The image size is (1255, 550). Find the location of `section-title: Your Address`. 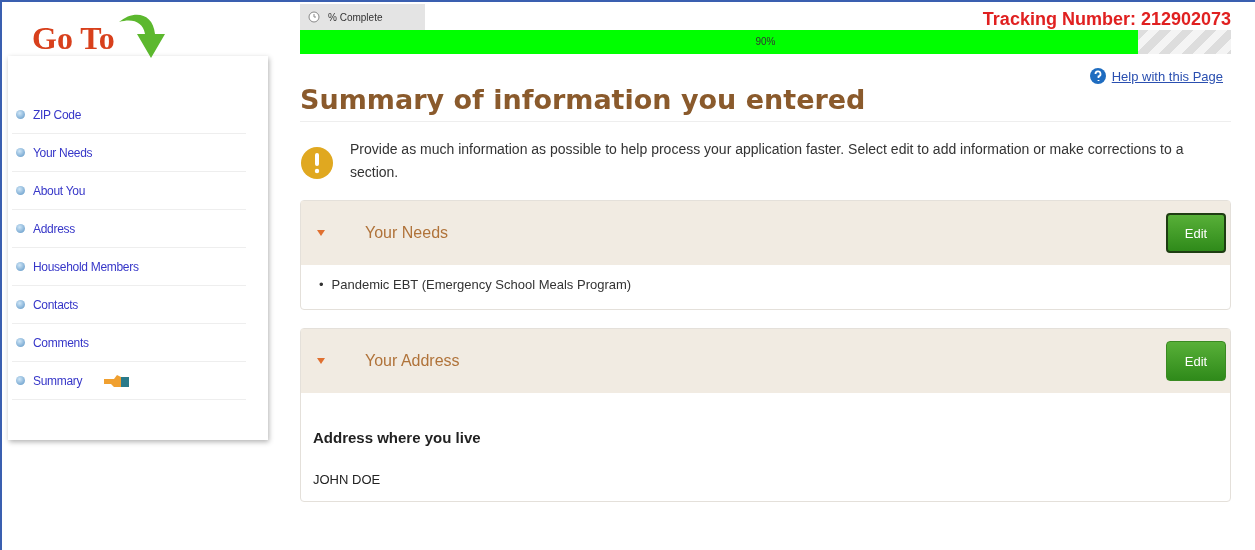

section-title: Your Address is located at coordinates (413, 361).